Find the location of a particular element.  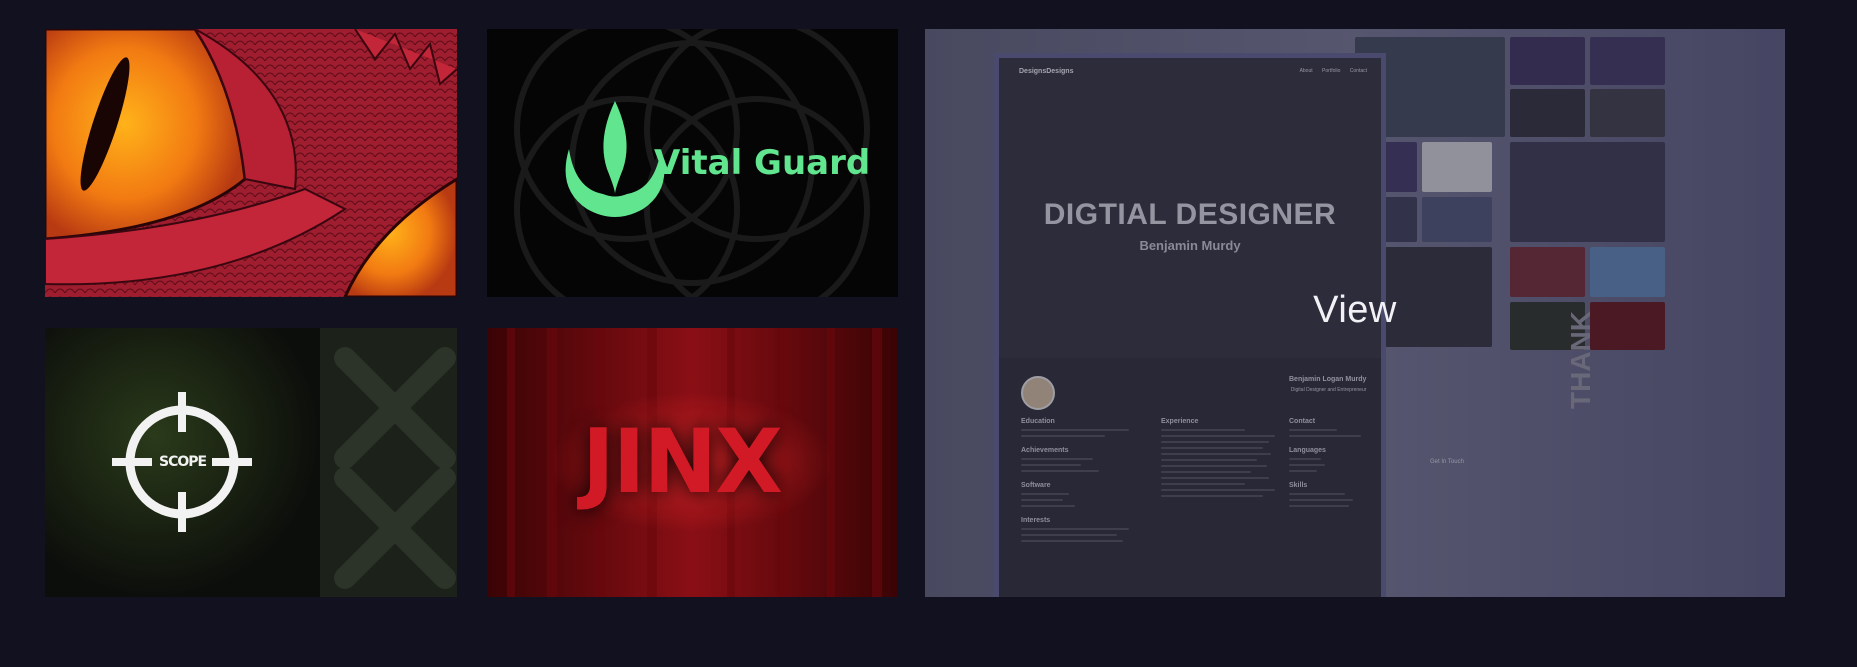

dragon-eye-illustration is located at coordinates (251, 163).